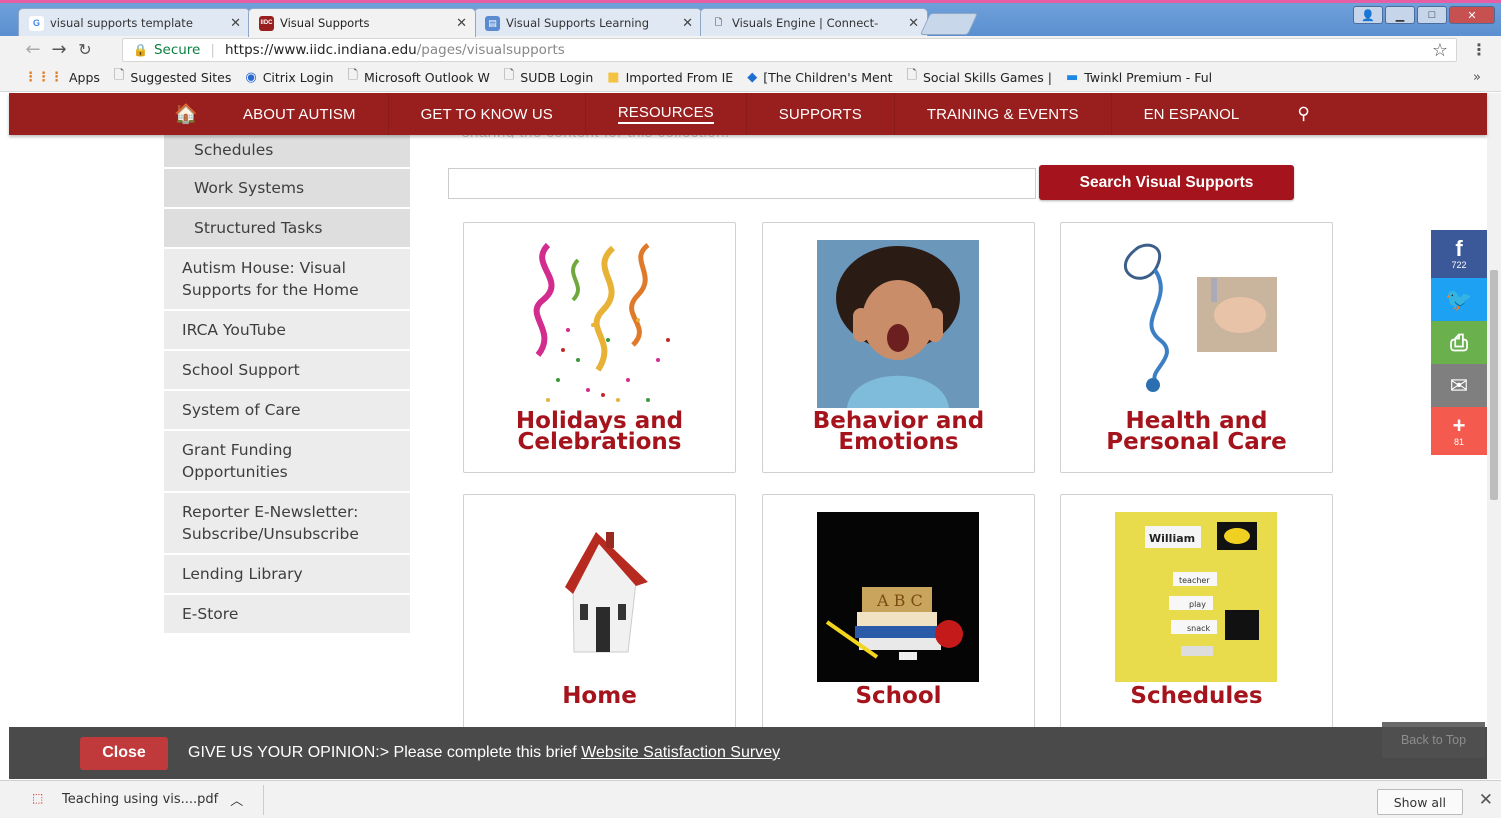  I want to click on print-share-button: ⎙, so click(1459, 342).